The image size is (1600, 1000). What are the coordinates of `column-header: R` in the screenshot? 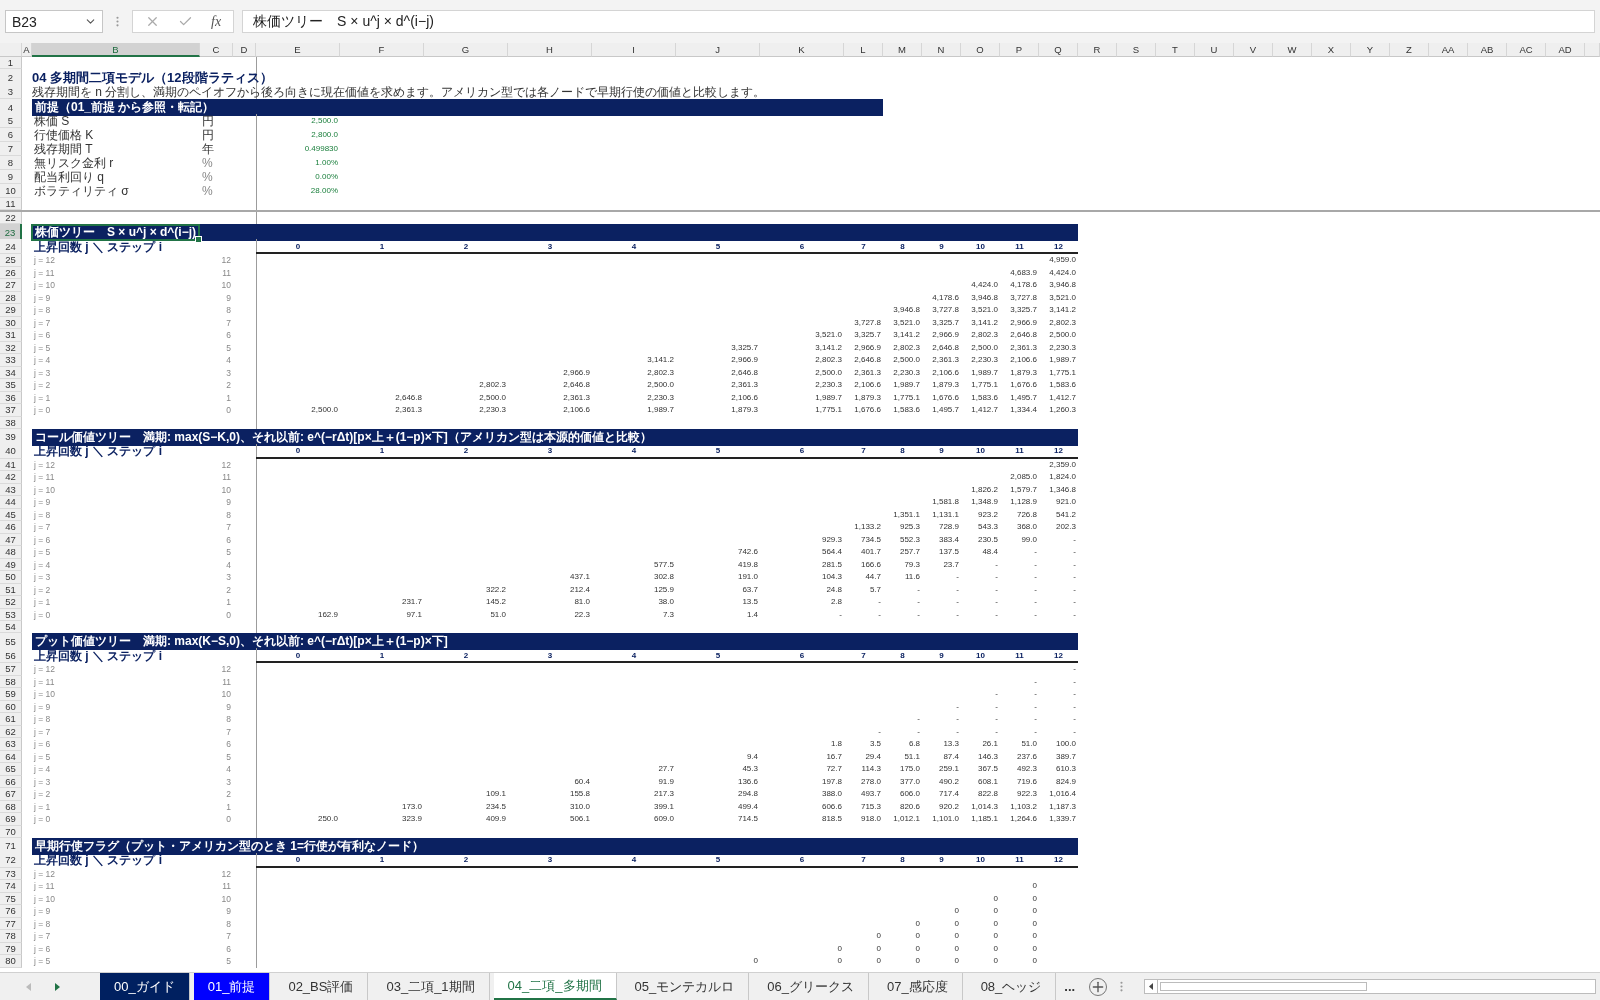 It's located at (1097, 50).